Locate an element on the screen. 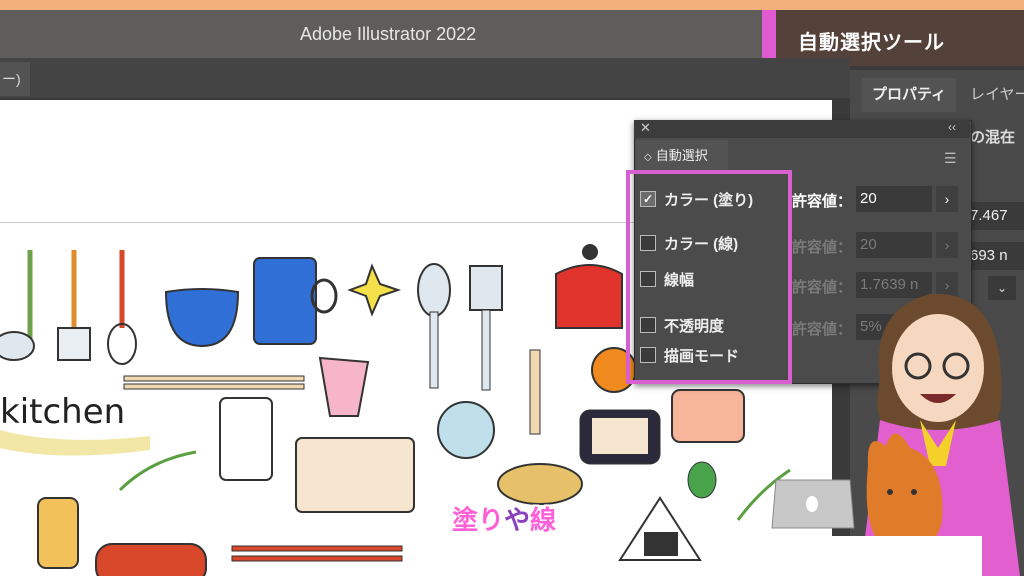 The image size is (1024, 576). tab-arrows-icon: ◇ is located at coordinates (648, 157).